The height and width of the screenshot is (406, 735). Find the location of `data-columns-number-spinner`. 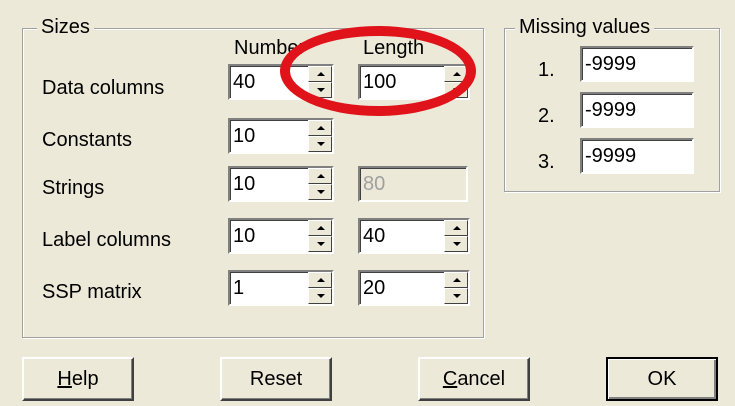

data-columns-number-spinner is located at coordinates (281, 82).